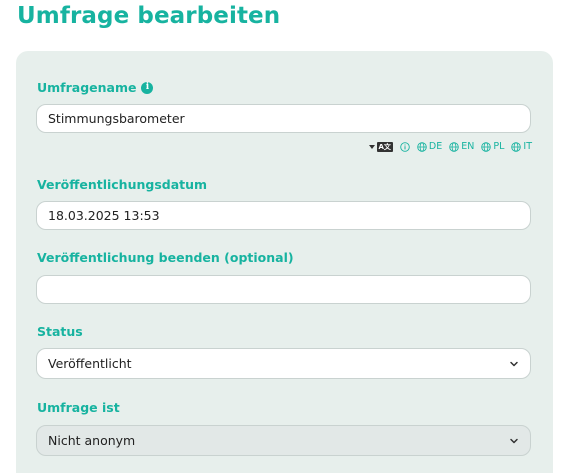  I want to click on lang-pl-label: PL, so click(499, 146).